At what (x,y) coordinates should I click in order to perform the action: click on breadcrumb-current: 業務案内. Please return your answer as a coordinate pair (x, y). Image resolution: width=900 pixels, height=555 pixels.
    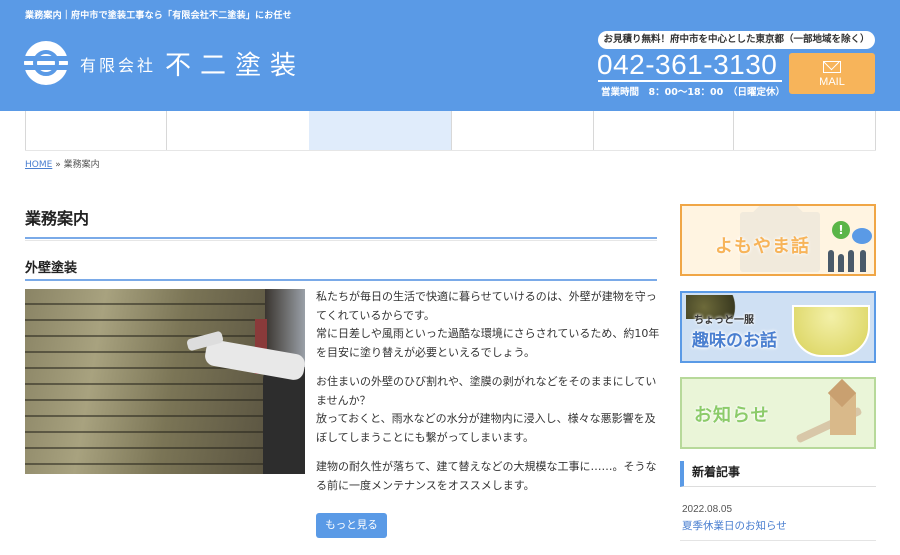
    Looking at the image, I should click on (81, 165).